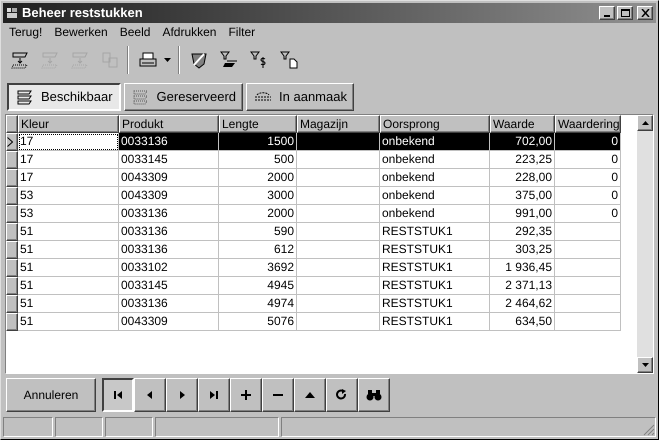  I want to click on table-row: 51 0033145 4945 RESTSTUK1 2 371,13, so click(313, 286).